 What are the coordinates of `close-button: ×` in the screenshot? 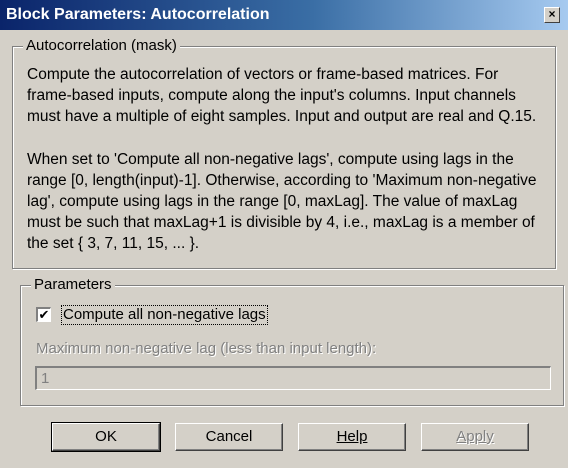 It's located at (552, 15).